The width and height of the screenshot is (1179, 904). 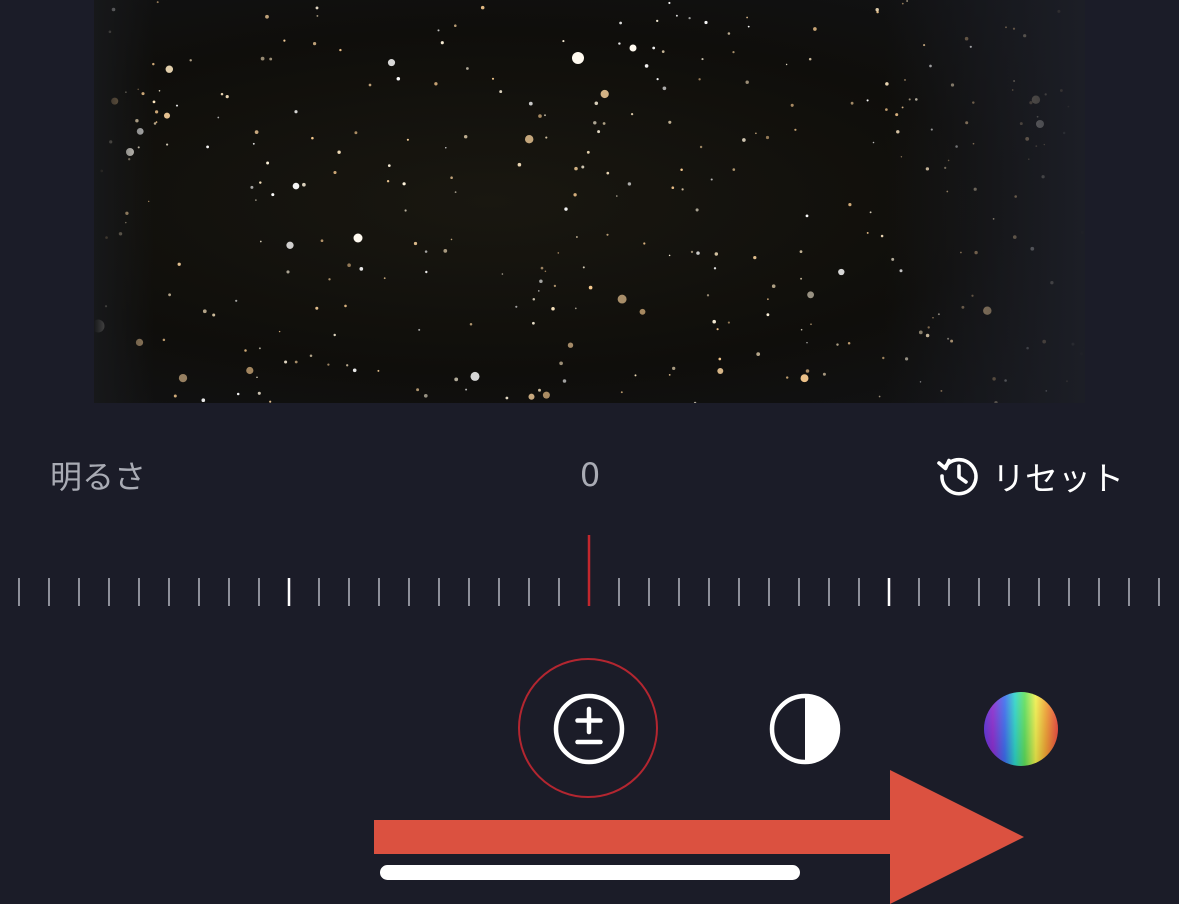 I want to click on reset-button: リセット, so click(x=1030, y=476).